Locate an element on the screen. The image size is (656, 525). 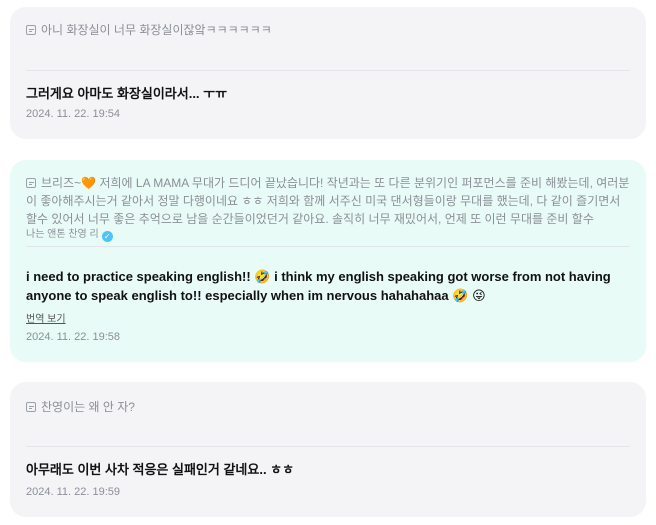
verified-icon: ✓ is located at coordinates (107, 236).